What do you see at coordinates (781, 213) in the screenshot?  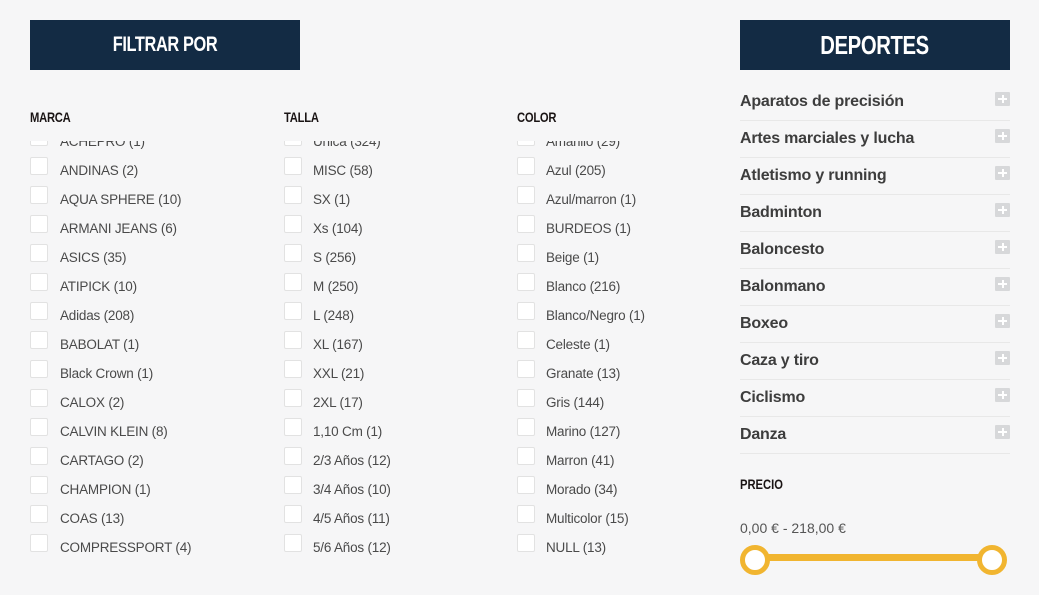 I see `sport-category-label: Badminton` at bounding box center [781, 213].